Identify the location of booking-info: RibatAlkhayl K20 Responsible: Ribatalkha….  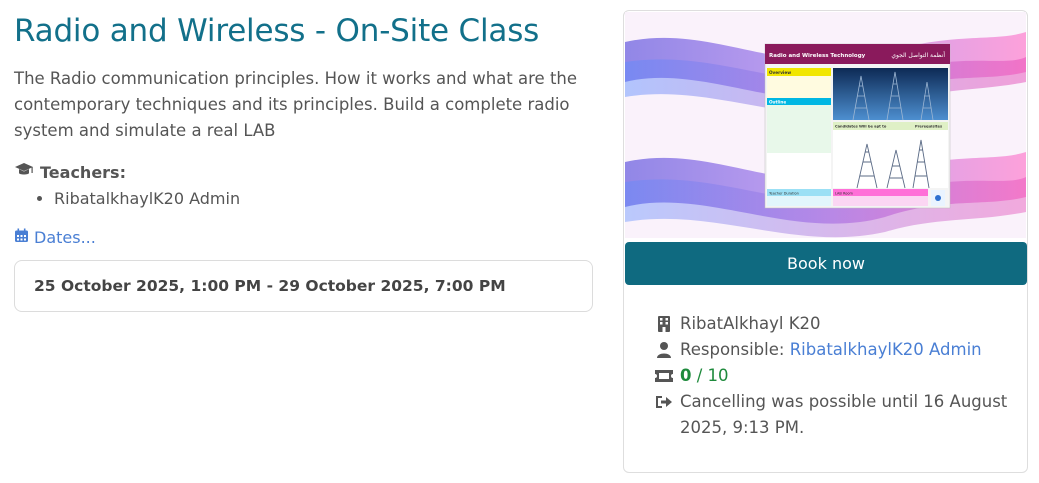
(834, 376).